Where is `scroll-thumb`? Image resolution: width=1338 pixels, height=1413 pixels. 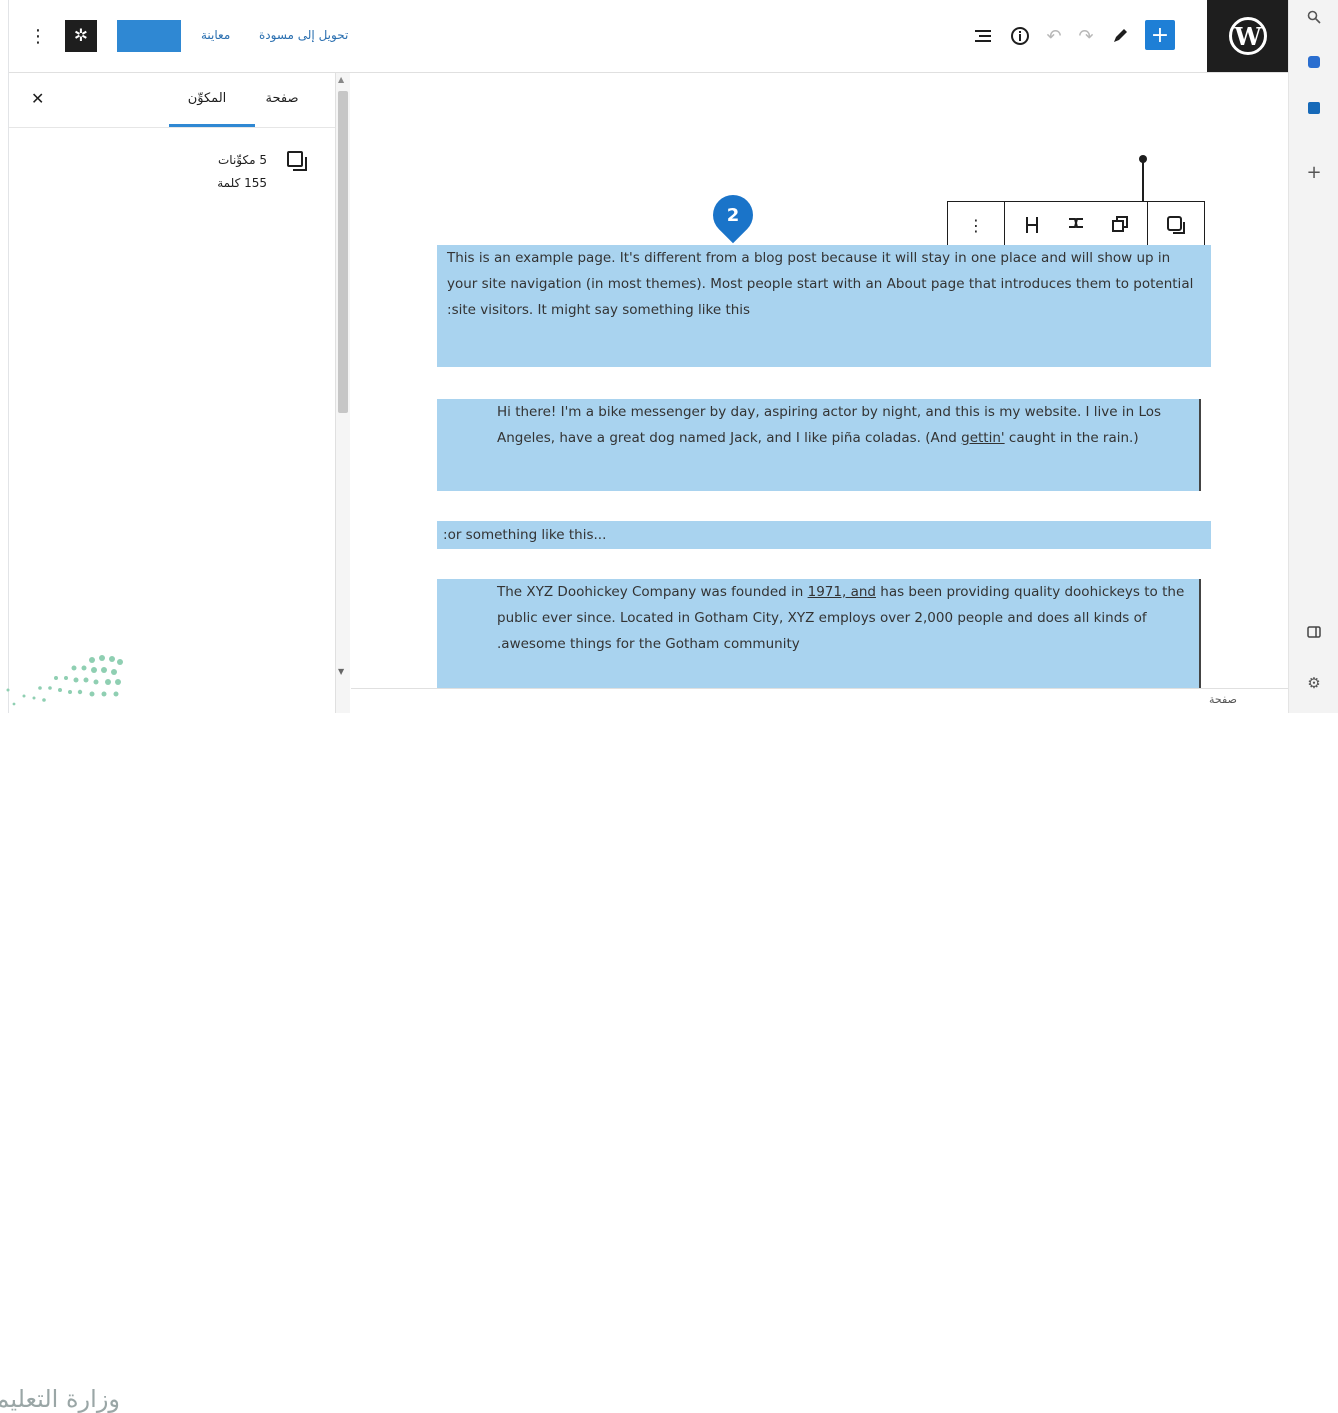 scroll-thumb is located at coordinates (343, 252).